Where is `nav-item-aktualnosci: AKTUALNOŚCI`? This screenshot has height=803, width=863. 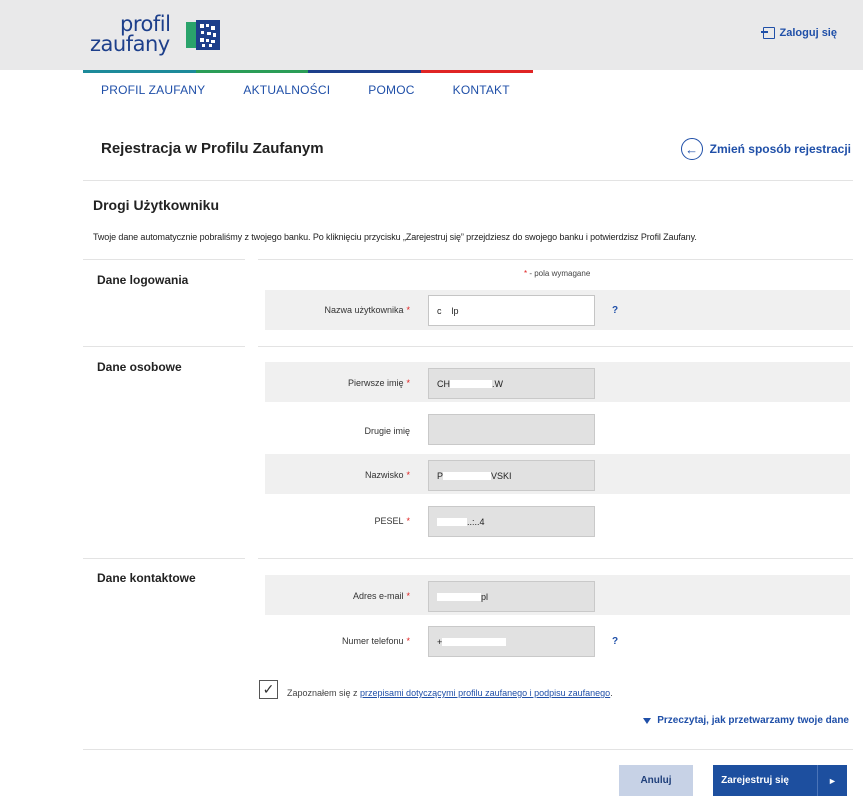 nav-item-aktualnosci: AKTUALNOŚCI is located at coordinates (286, 90).